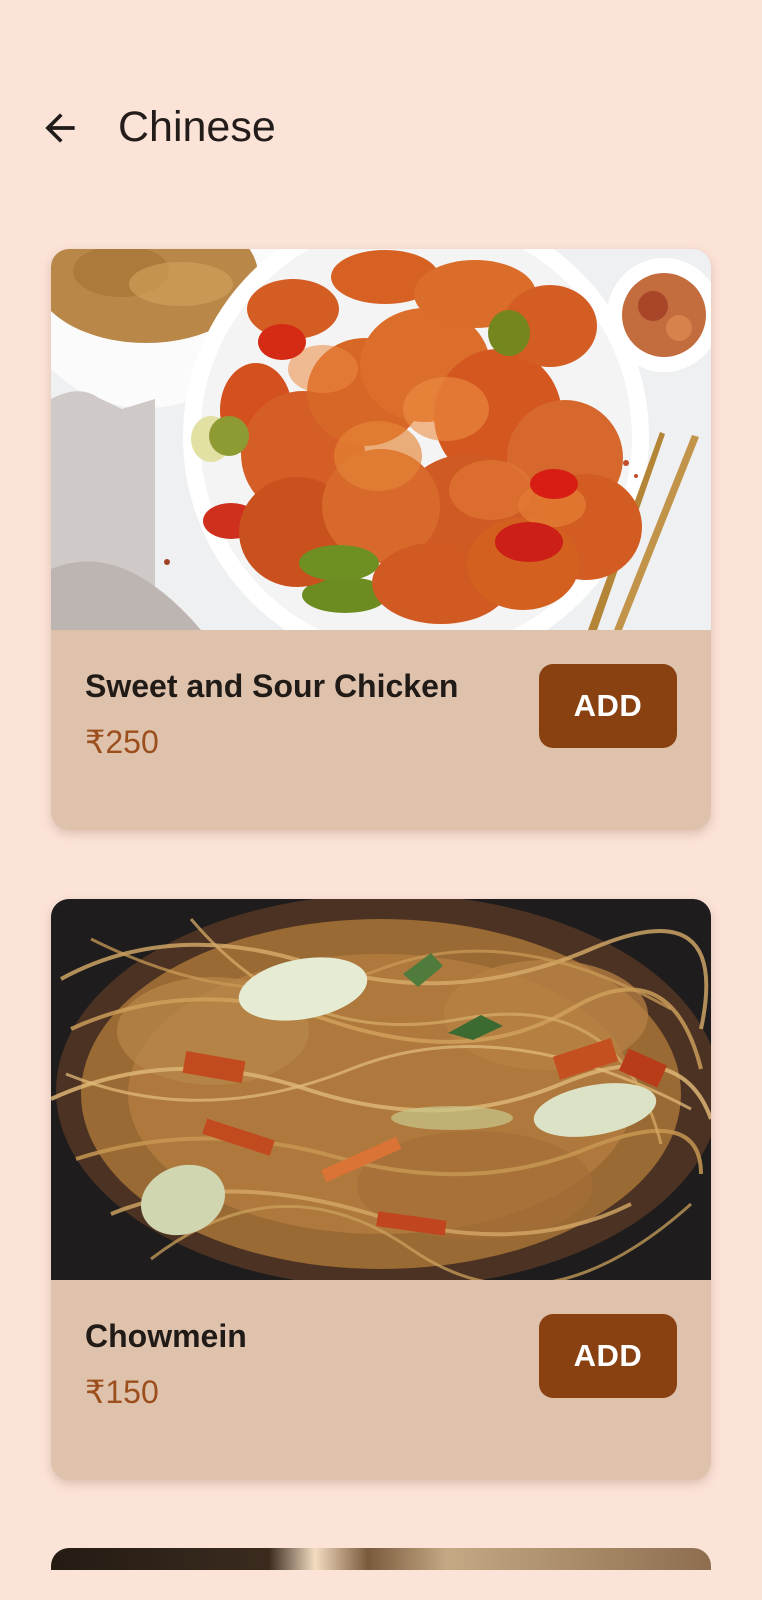 The image size is (762, 1600). What do you see at coordinates (122, 1392) in the screenshot?
I see `dish-price: ₹150` at bounding box center [122, 1392].